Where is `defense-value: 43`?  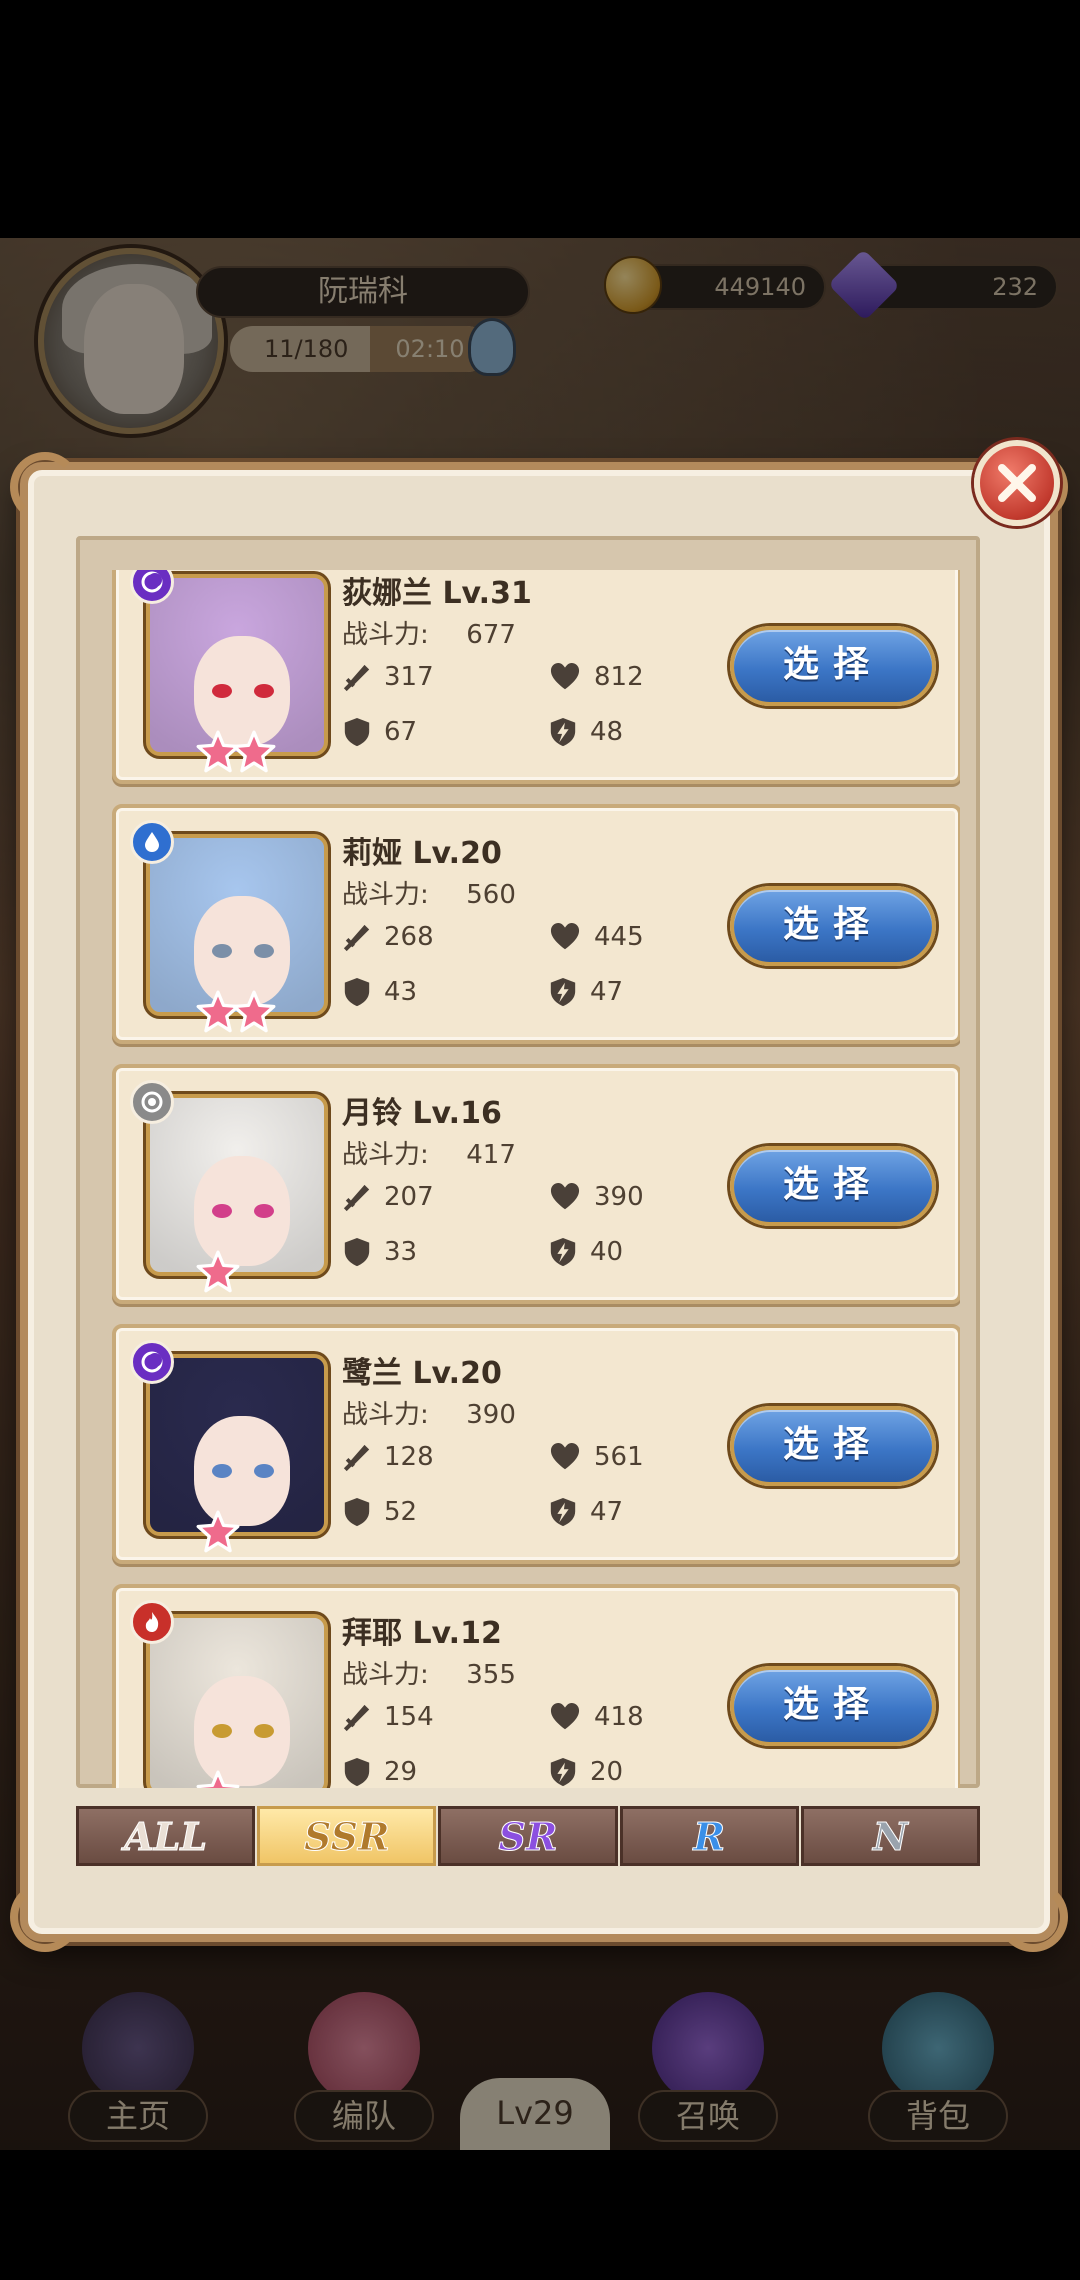
defense-value: 43 is located at coordinates (401, 992).